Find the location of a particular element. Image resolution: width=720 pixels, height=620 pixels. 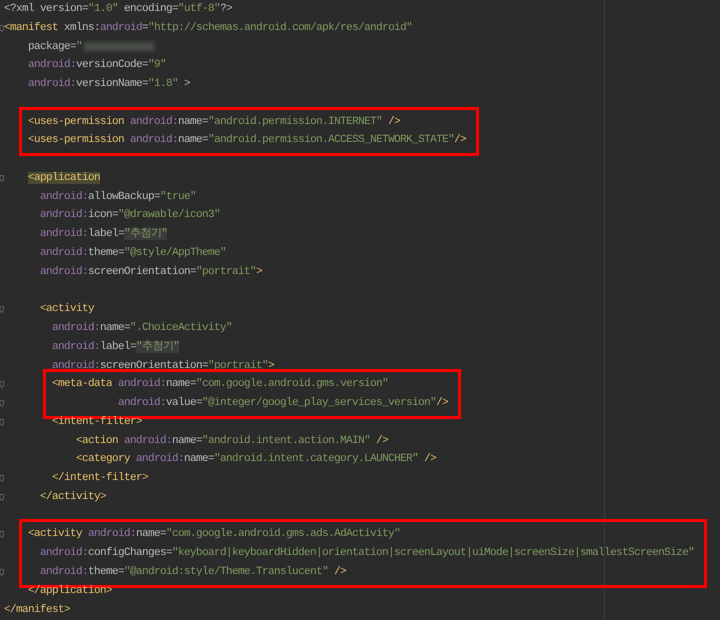

code-line: android:theme="@android:style/Theme.Translucent" /> is located at coordinates (193, 572).